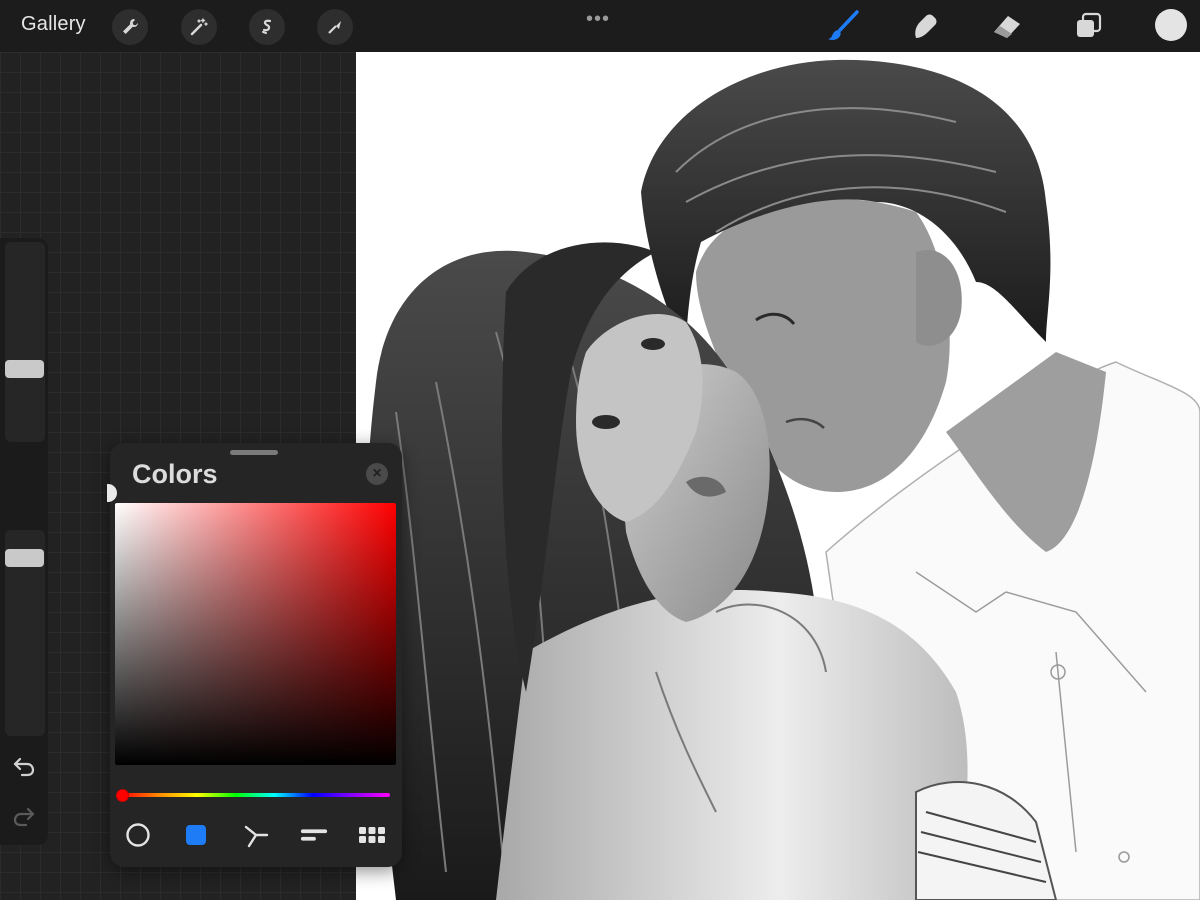 This screenshot has width=1200, height=900. What do you see at coordinates (1171, 25) in the screenshot?
I see `color-button` at bounding box center [1171, 25].